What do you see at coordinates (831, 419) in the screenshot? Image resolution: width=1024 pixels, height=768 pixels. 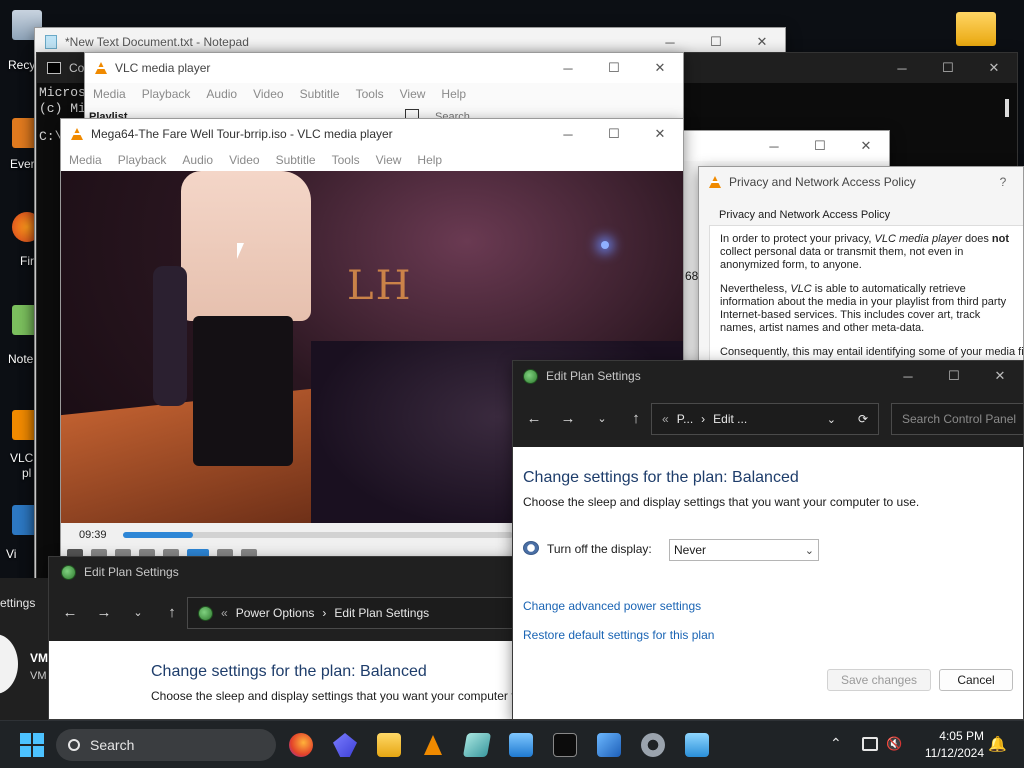 I see `address-dropdown-icon: ⌄` at bounding box center [831, 419].